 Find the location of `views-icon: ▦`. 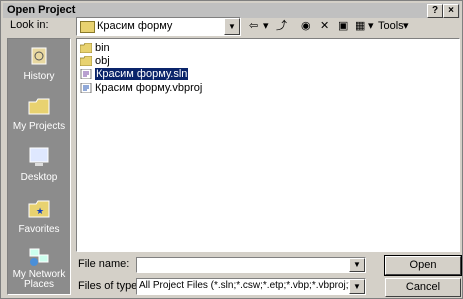

views-icon: ▦ is located at coordinates (360, 26).